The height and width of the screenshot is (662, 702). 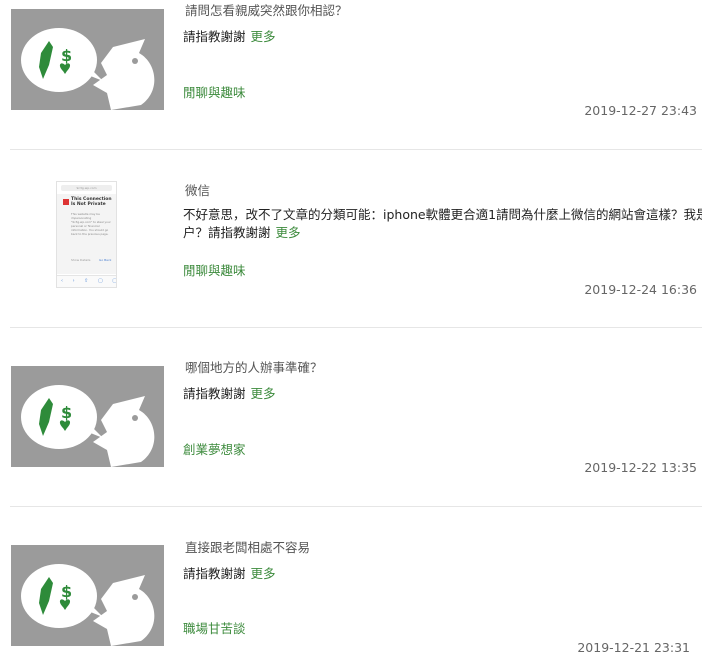 I want to click on browser-toolbar-icon: ‹ › ⇧ ▢ ▢, so click(x=86, y=281).